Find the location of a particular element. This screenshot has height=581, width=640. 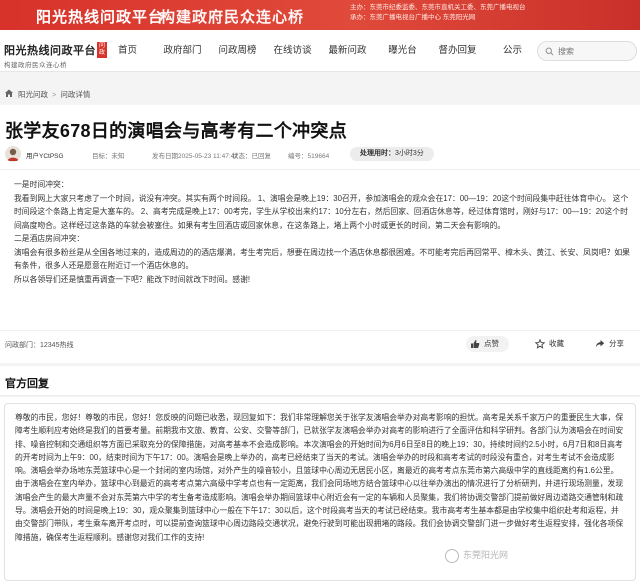

post-department: 问政部门：12345热线 is located at coordinates (39, 345).